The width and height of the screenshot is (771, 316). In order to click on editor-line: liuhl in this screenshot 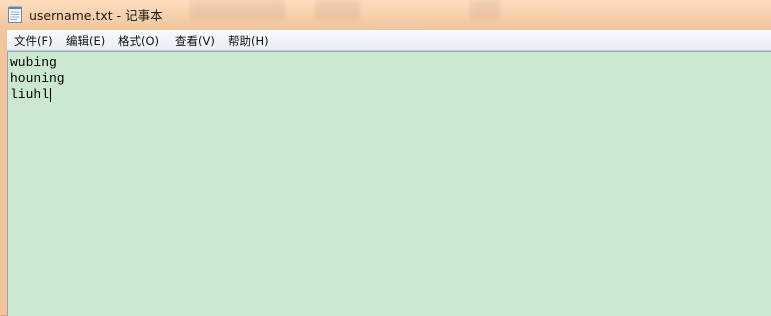, I will do `click(30, 94)`.